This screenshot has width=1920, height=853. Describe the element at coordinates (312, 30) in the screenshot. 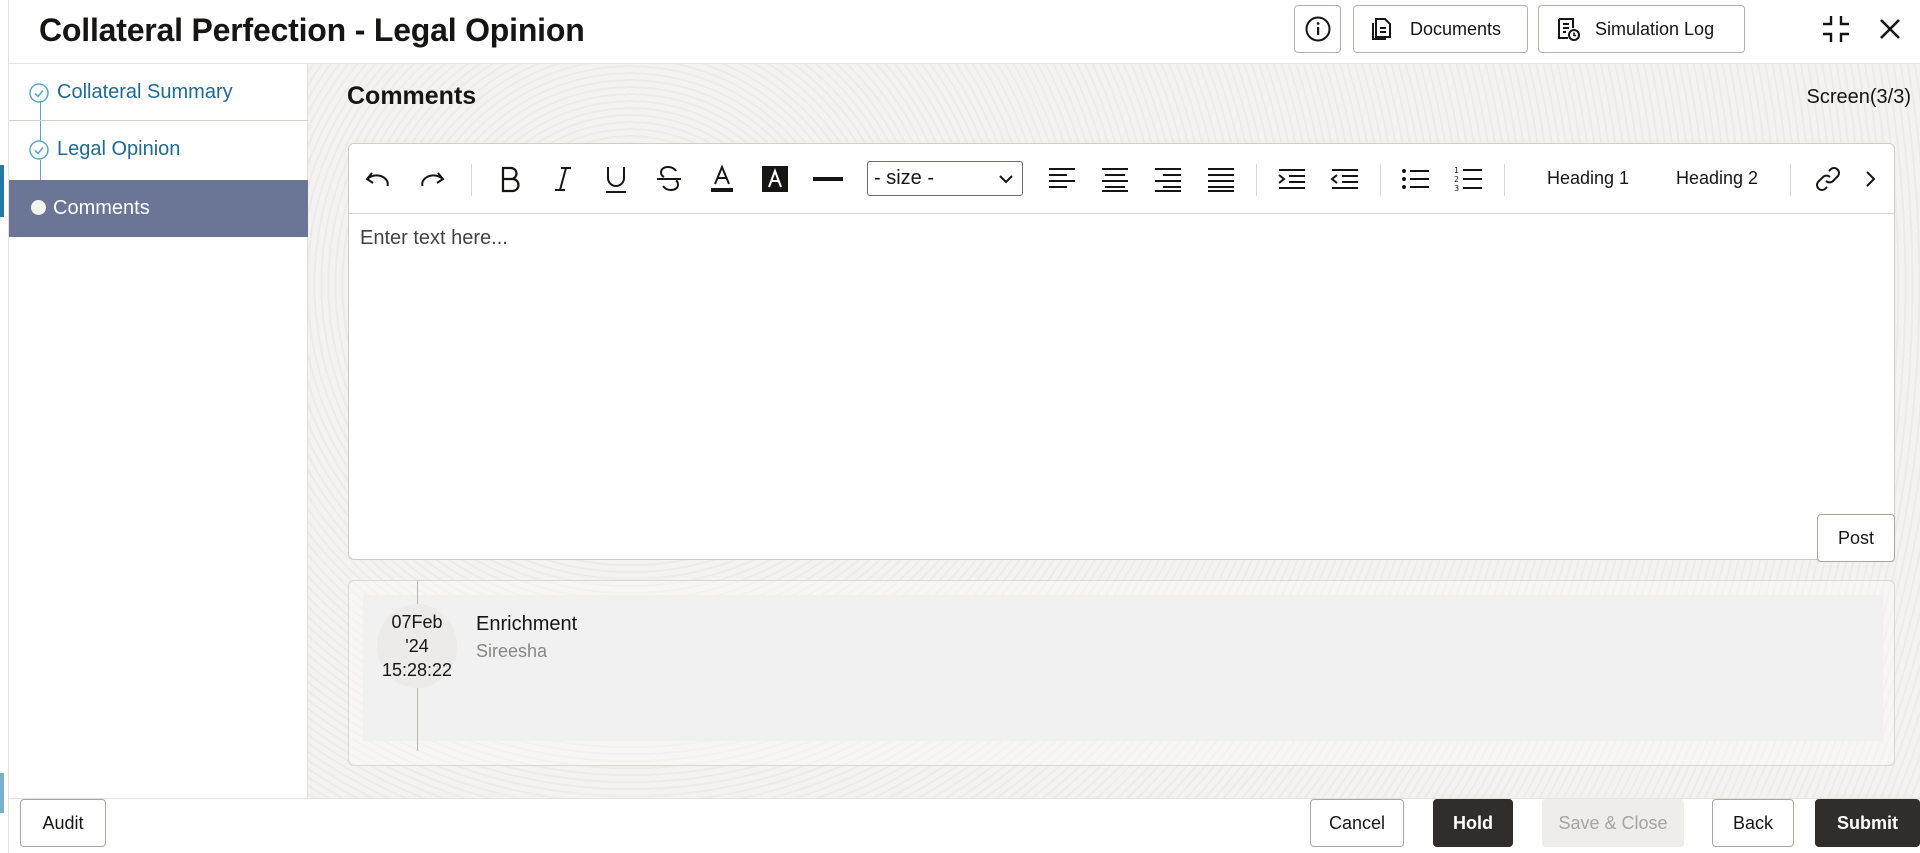

I see `page-title: Collateral Perfection - Legal Opinion` at that location.